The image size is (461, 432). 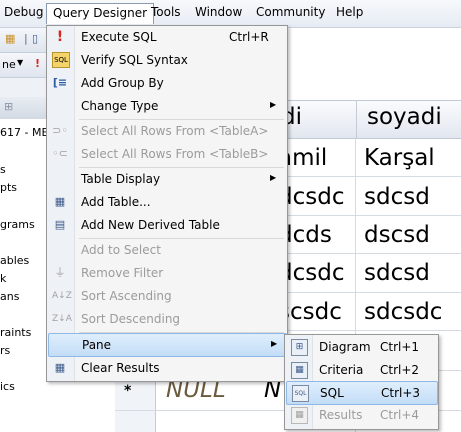 What do you see at coordinates (60, 201) in the screenshot?
I see `add-table-icon: ▦` at bounding box center [60, 201].